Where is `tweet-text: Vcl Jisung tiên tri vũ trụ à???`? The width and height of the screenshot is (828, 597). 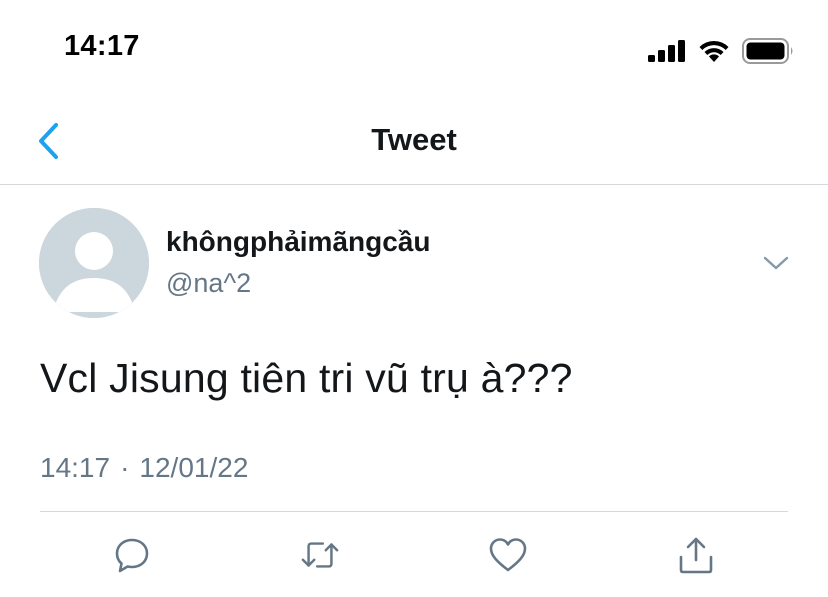
tweet-text: Vcl Jisung tiên tri vũ trụ à??? is located at coordinates (306, 378).